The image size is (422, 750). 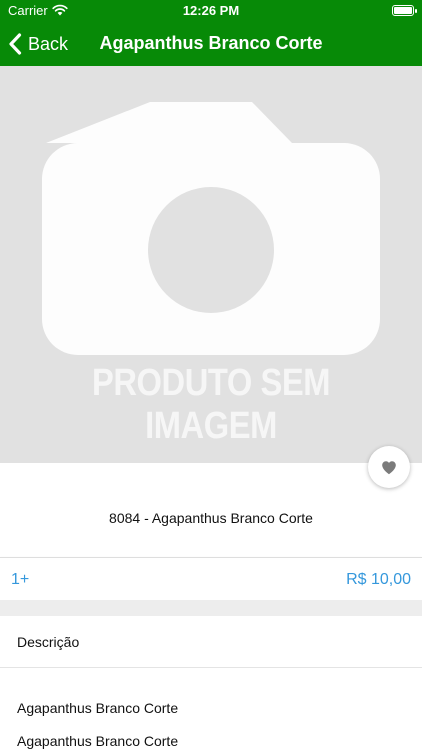 I want to click on status-bar: Carrier 12:26 PM, so click(x=211, y=11).